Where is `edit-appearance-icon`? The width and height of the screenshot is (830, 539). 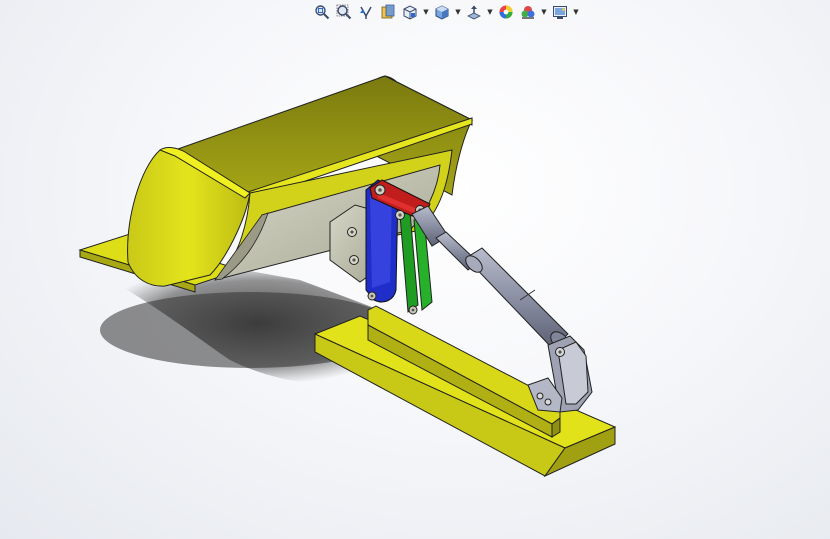 edit-appearance-icon is located at coordinates (506, 12).